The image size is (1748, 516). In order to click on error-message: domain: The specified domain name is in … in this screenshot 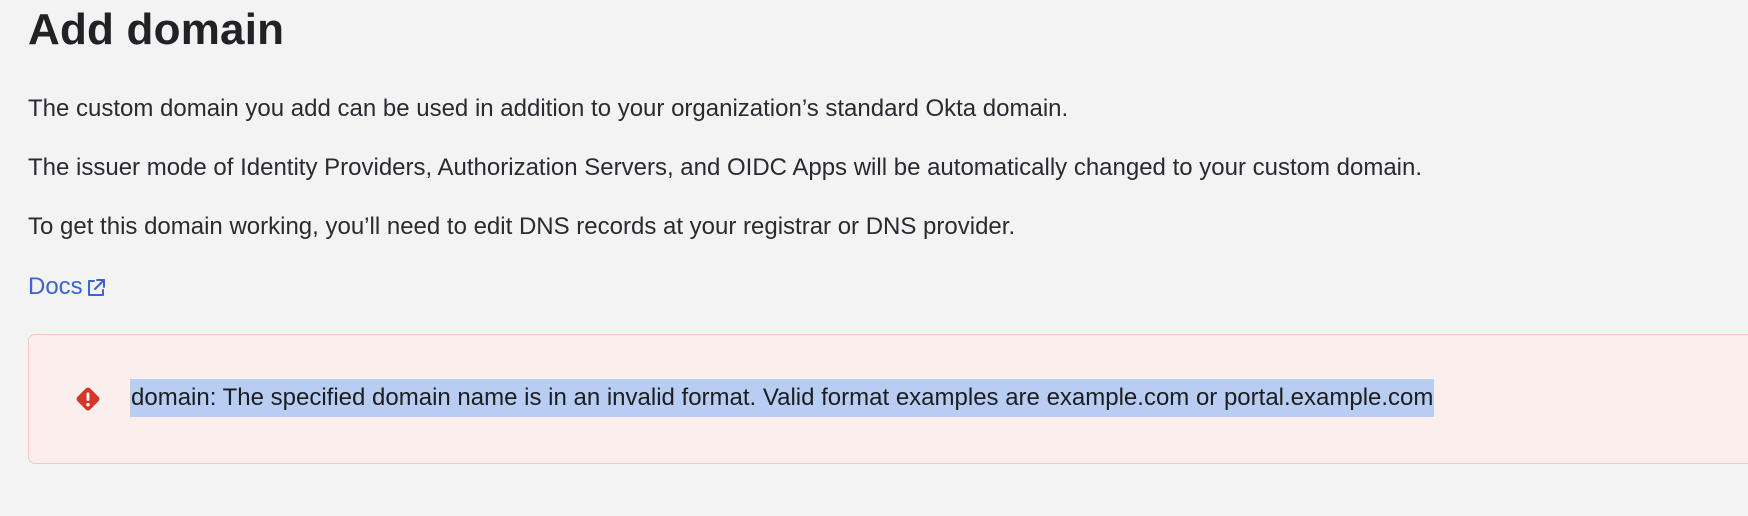, I will do `click(782, 398)`.